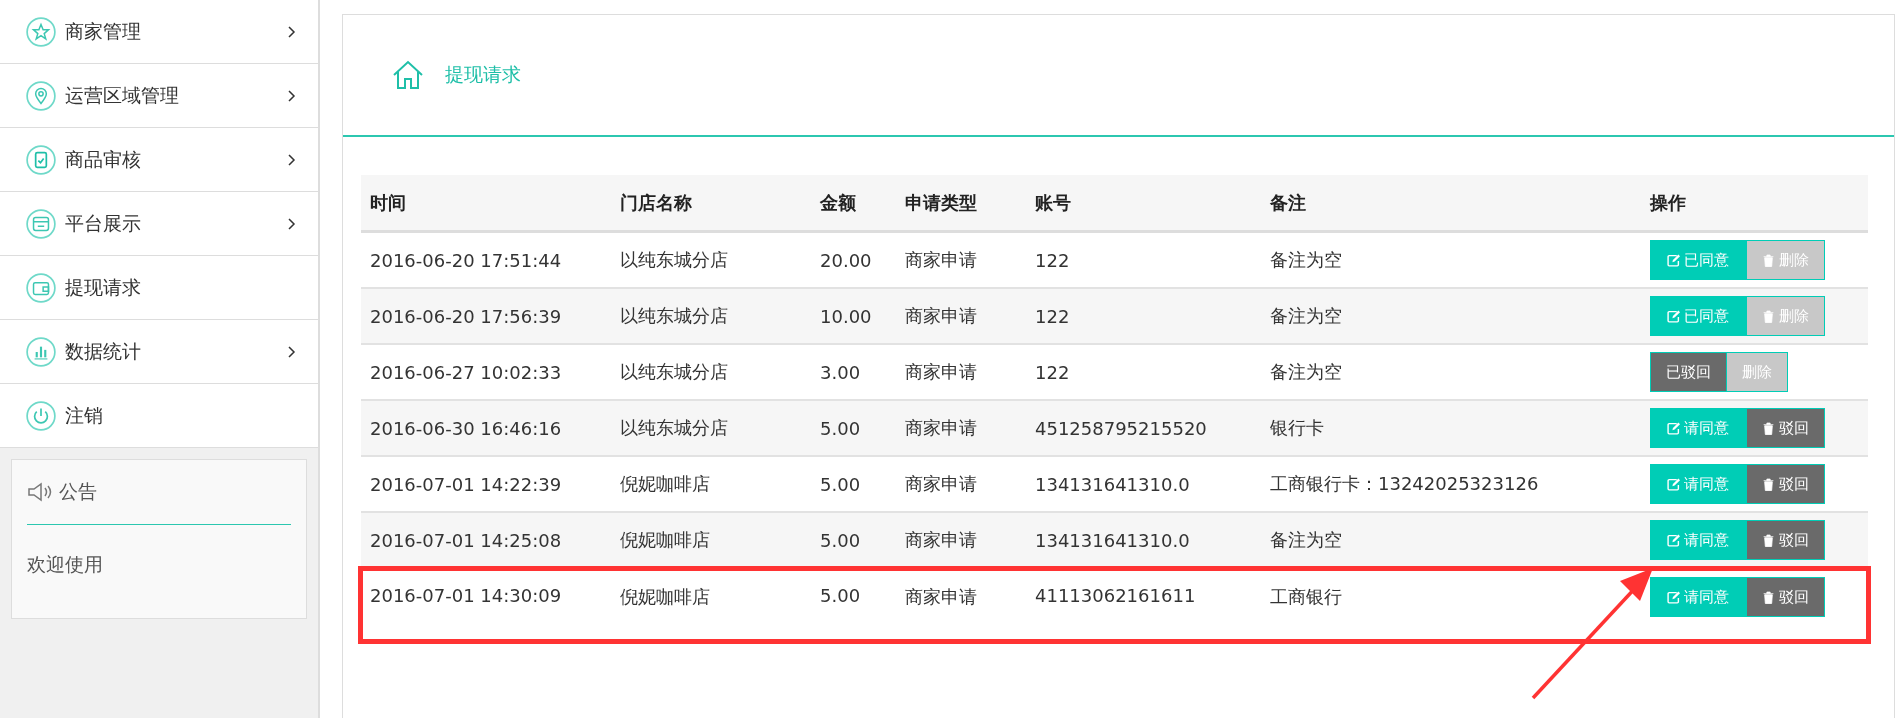  Describe the element at coordinates (1297, 428) in the screenshot. I see `table-cell-text: 银行卡` at that location.